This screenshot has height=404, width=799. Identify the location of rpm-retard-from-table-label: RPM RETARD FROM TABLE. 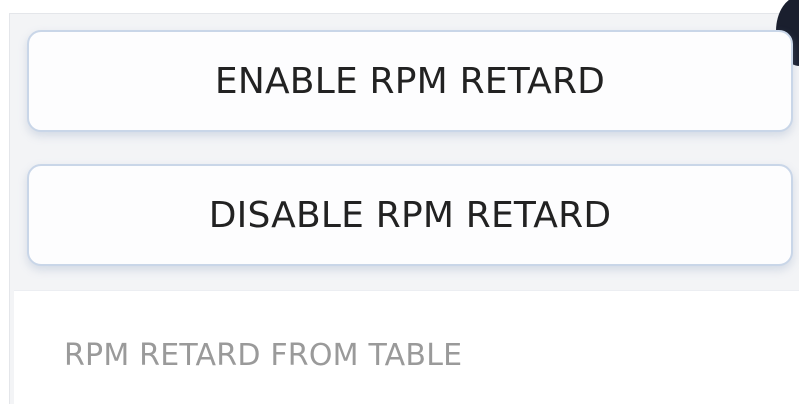
(263, 355).